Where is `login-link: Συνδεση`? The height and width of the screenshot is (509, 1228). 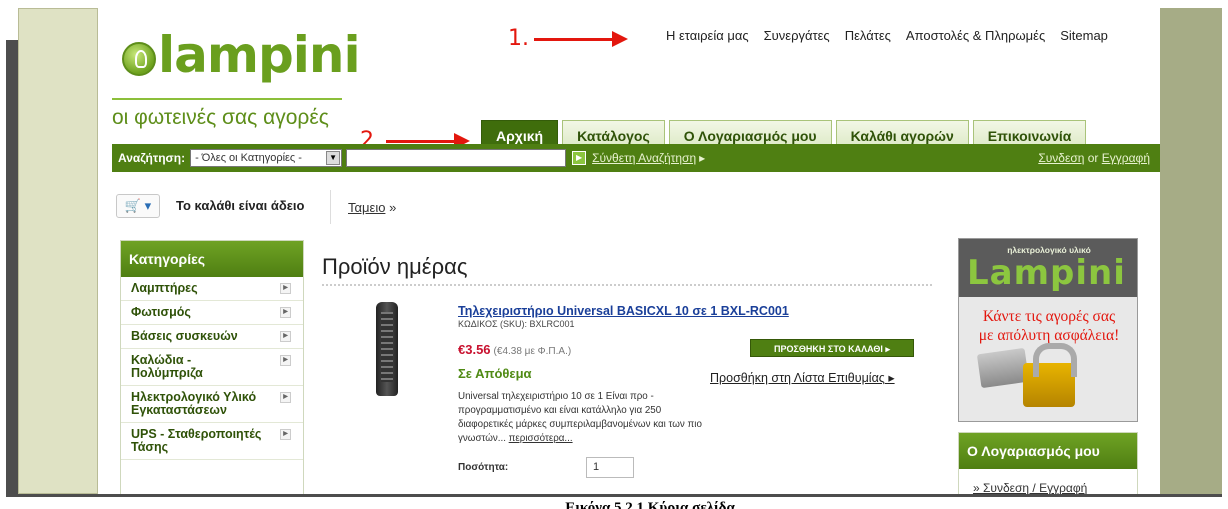
login-link: Συνδεση is located at coordinates (1061, 158).